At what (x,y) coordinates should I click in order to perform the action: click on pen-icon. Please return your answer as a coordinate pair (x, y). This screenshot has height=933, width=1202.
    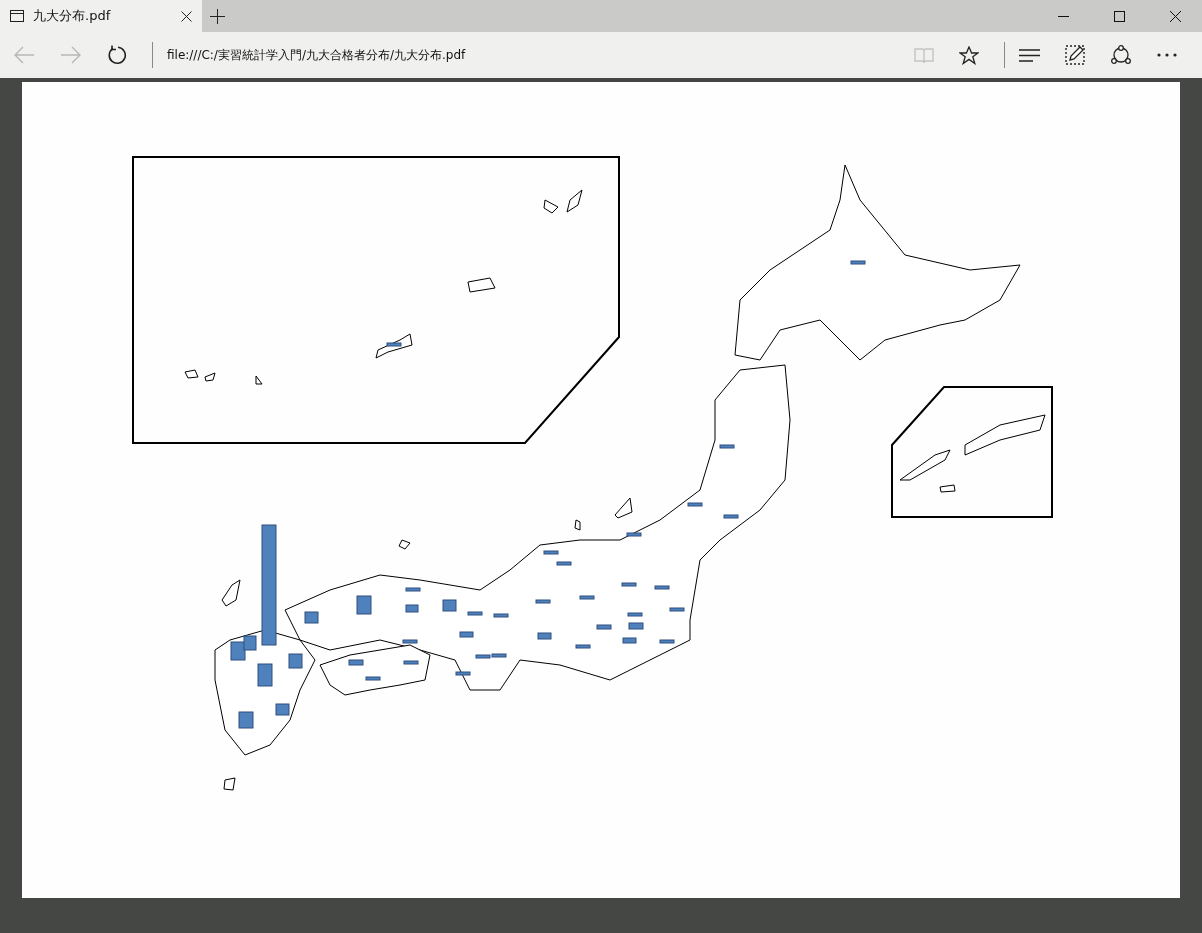
    Looking at the image, I should click on (1075, 55).